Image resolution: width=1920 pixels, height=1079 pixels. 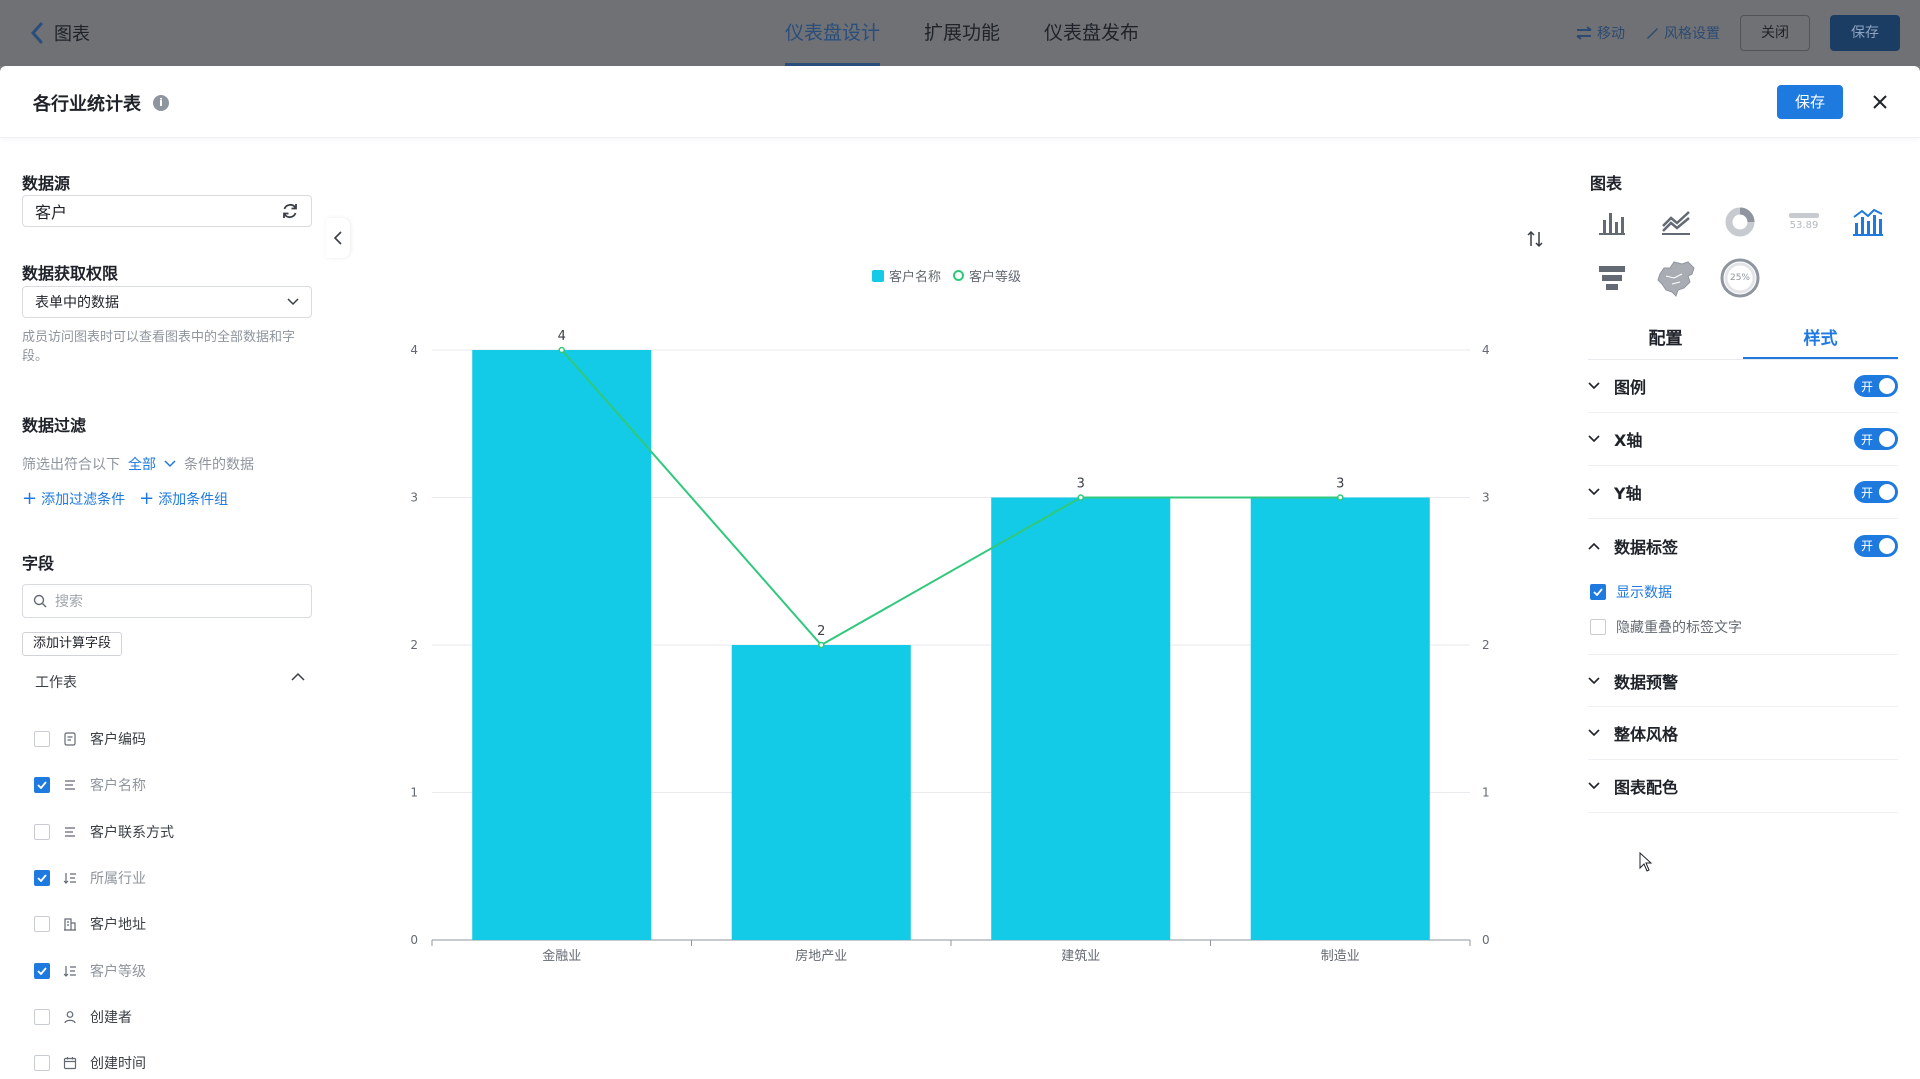 I want to click on china-map-icon, so click(x=1676, y=279).